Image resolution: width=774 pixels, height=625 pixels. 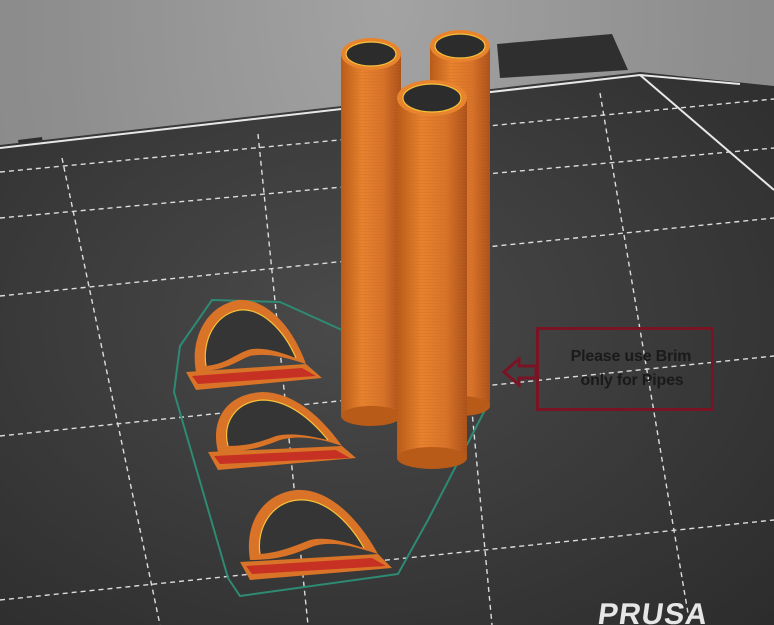 I want to click on callout-line-1: Please use Brim, so click(x=631, y=356).